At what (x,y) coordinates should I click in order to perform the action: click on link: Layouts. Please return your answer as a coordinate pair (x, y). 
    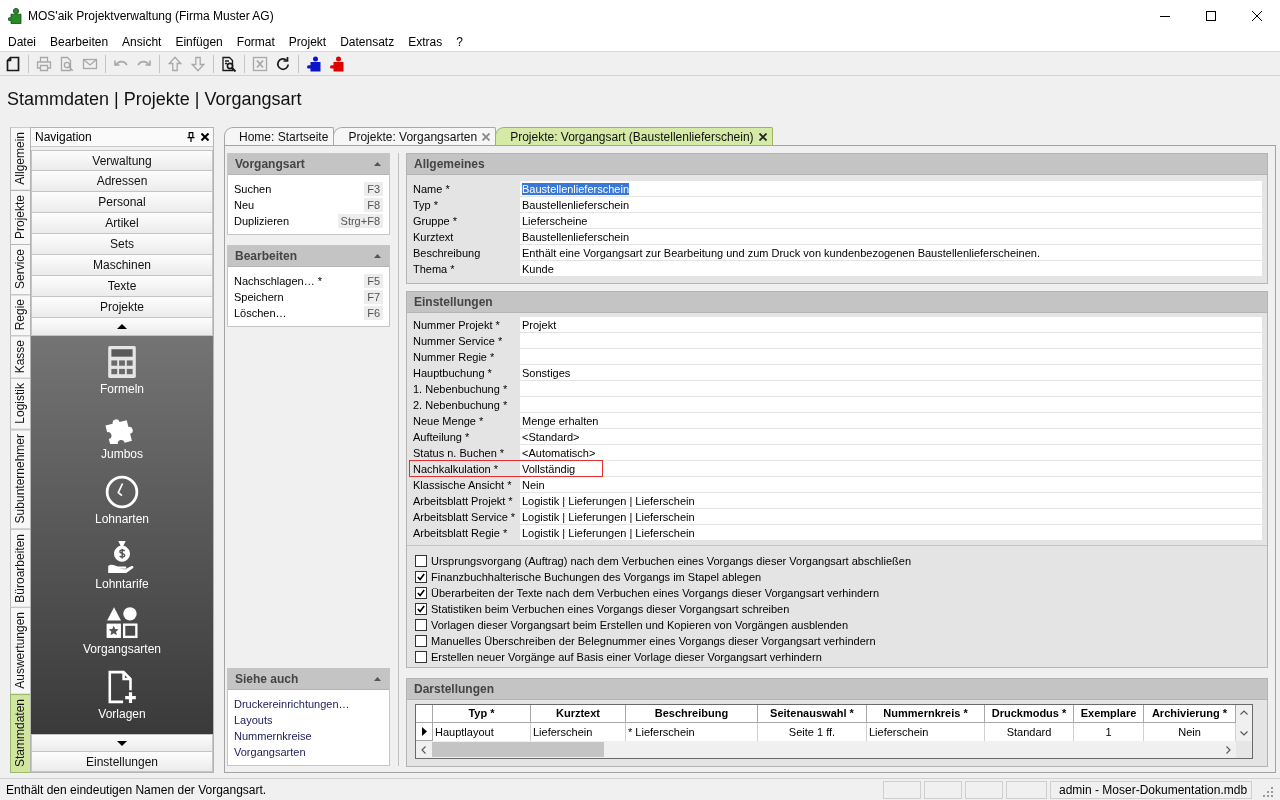
    Looking at the image, I should click on (253, 720).